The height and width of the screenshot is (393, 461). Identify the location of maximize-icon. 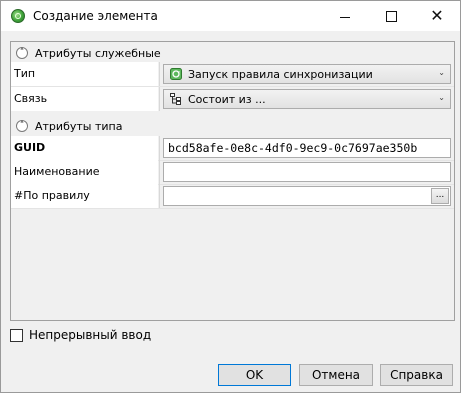
(391, 16).